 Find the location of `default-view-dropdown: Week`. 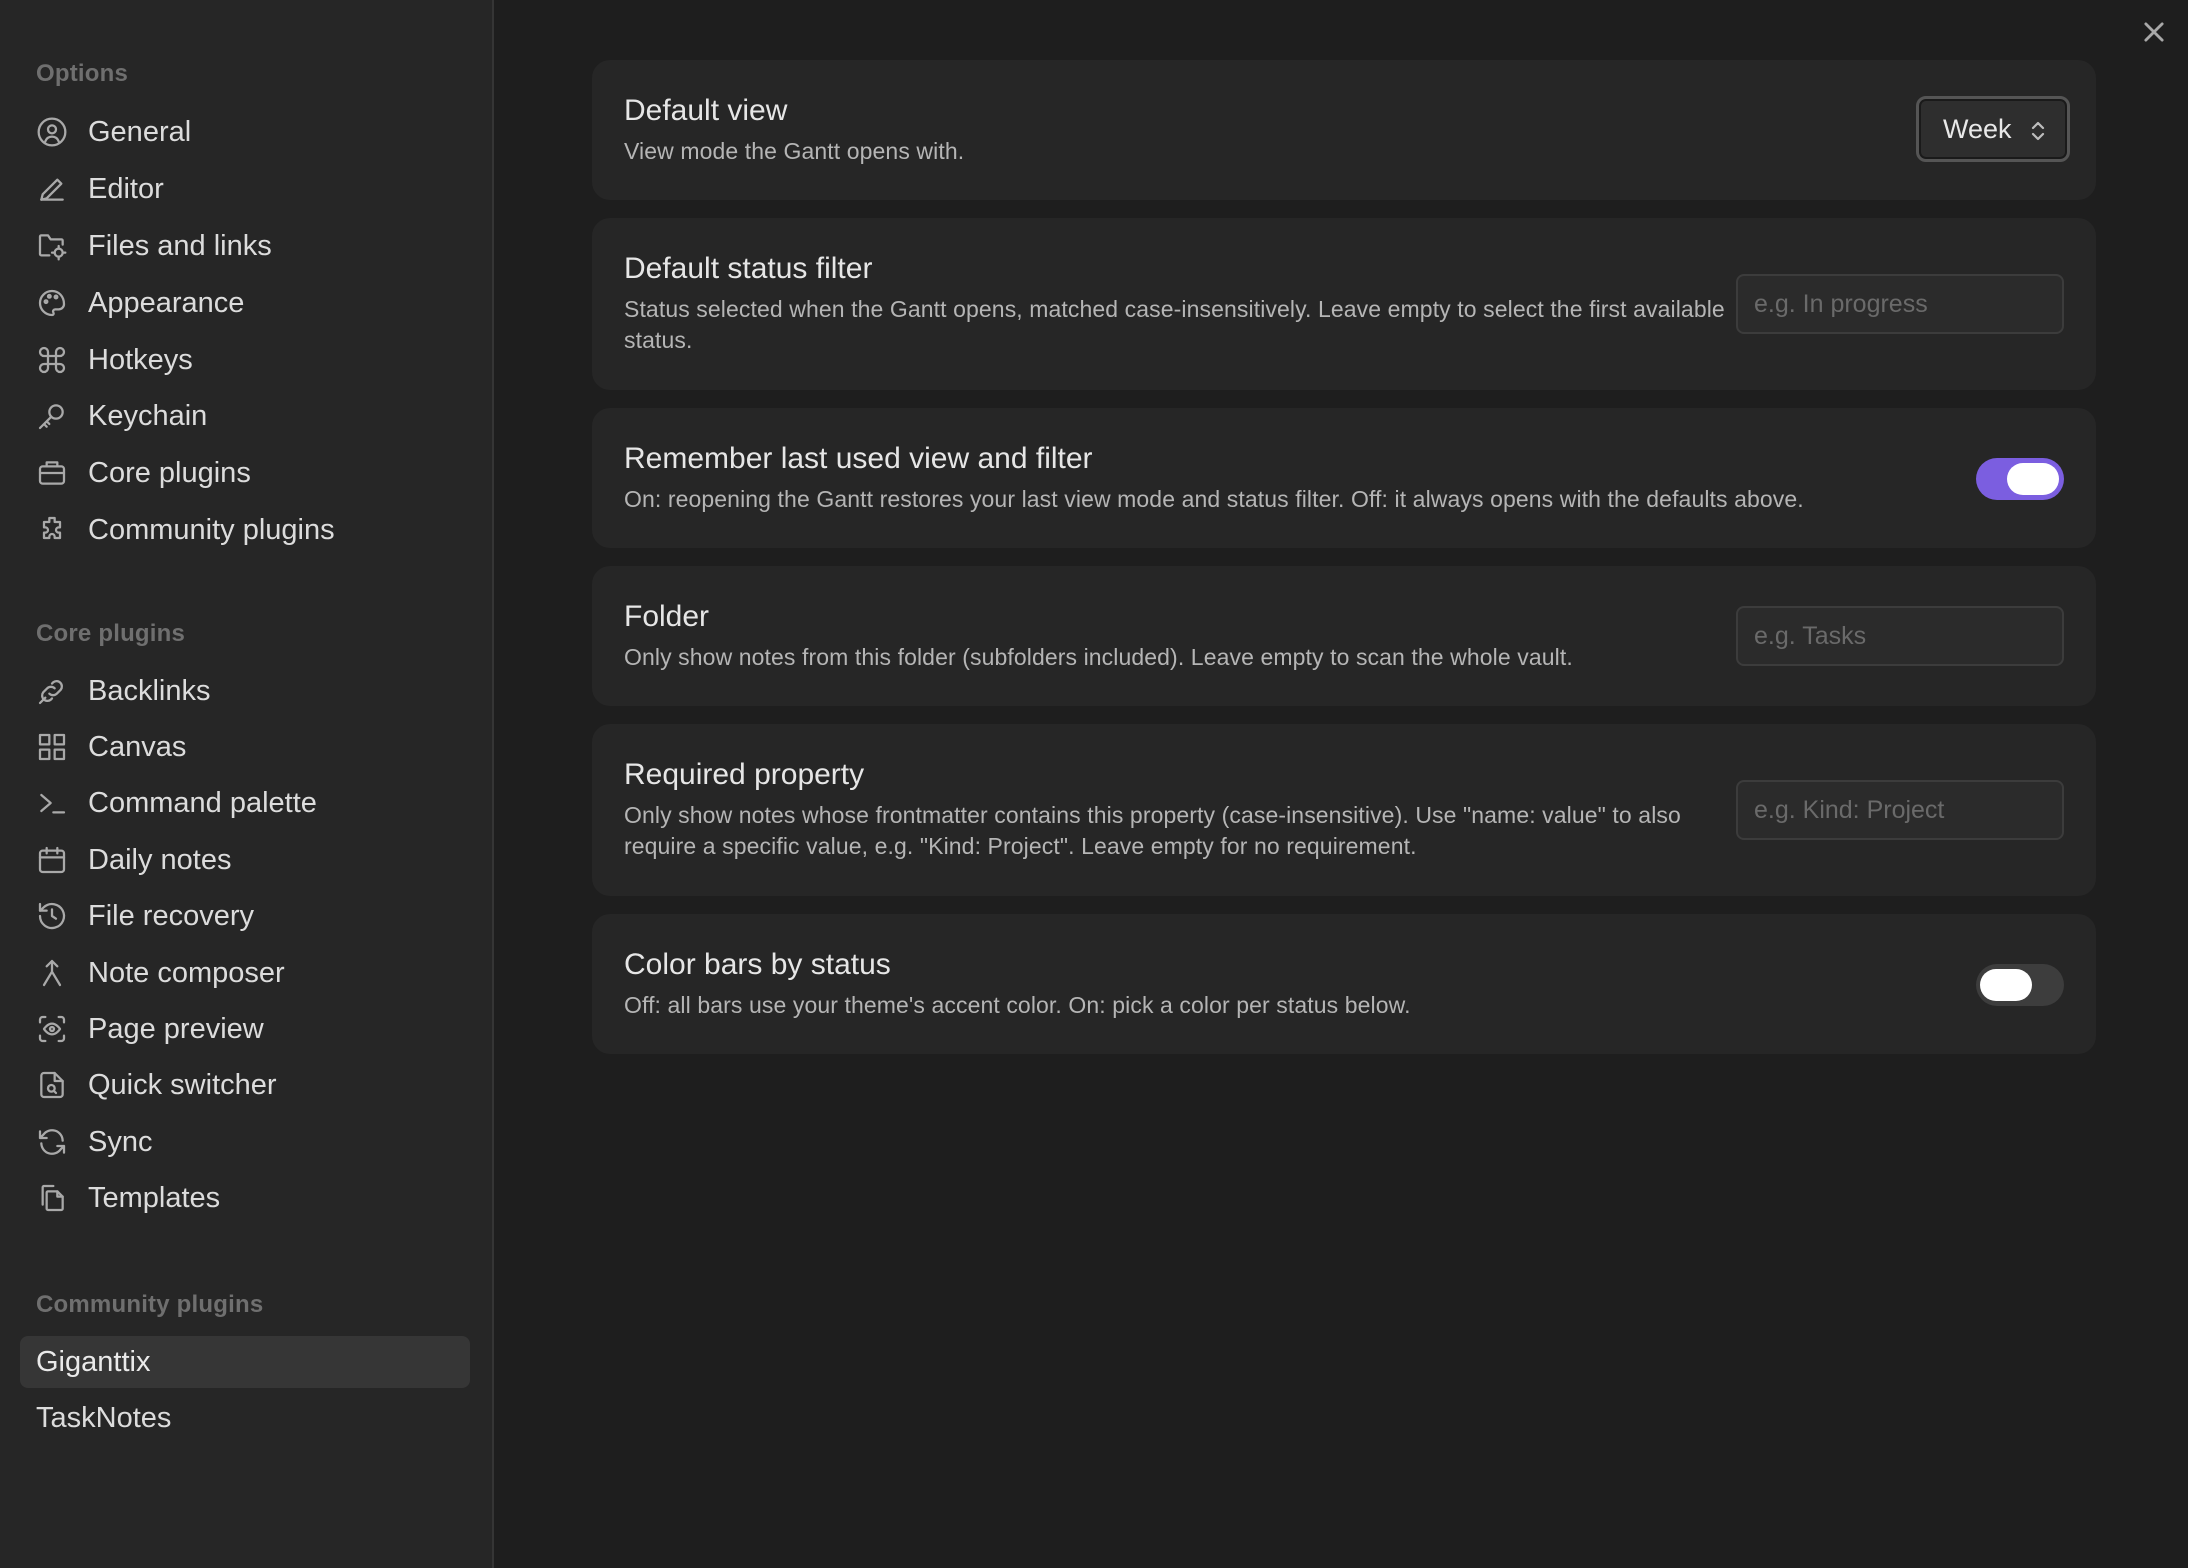

default-view-dropdown: Week is located at coordinates (1993, 129).